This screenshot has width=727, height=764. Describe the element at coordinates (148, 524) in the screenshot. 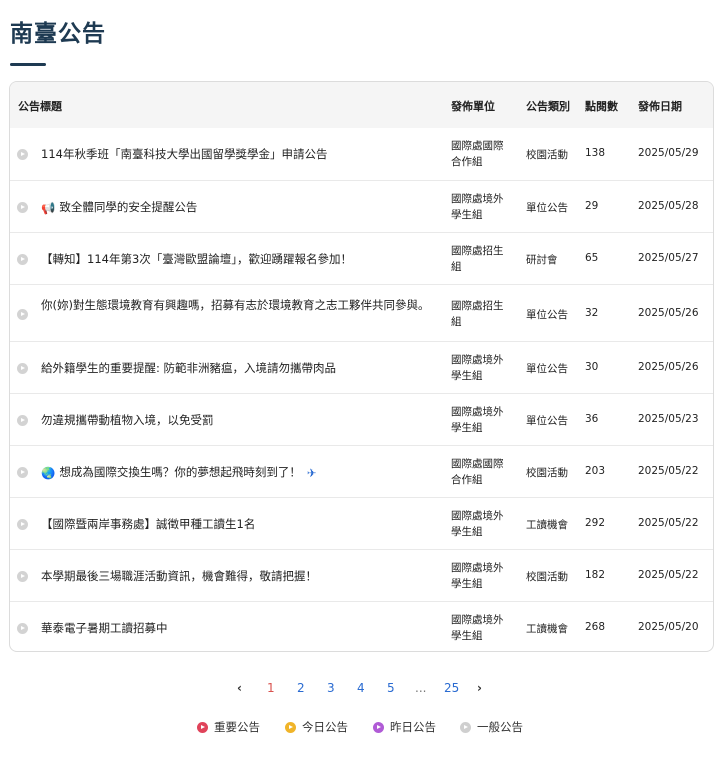

I see `announcement-title-text: 【國際暨兩岸事務處】誠徵甲種工讀生1名` at that location.